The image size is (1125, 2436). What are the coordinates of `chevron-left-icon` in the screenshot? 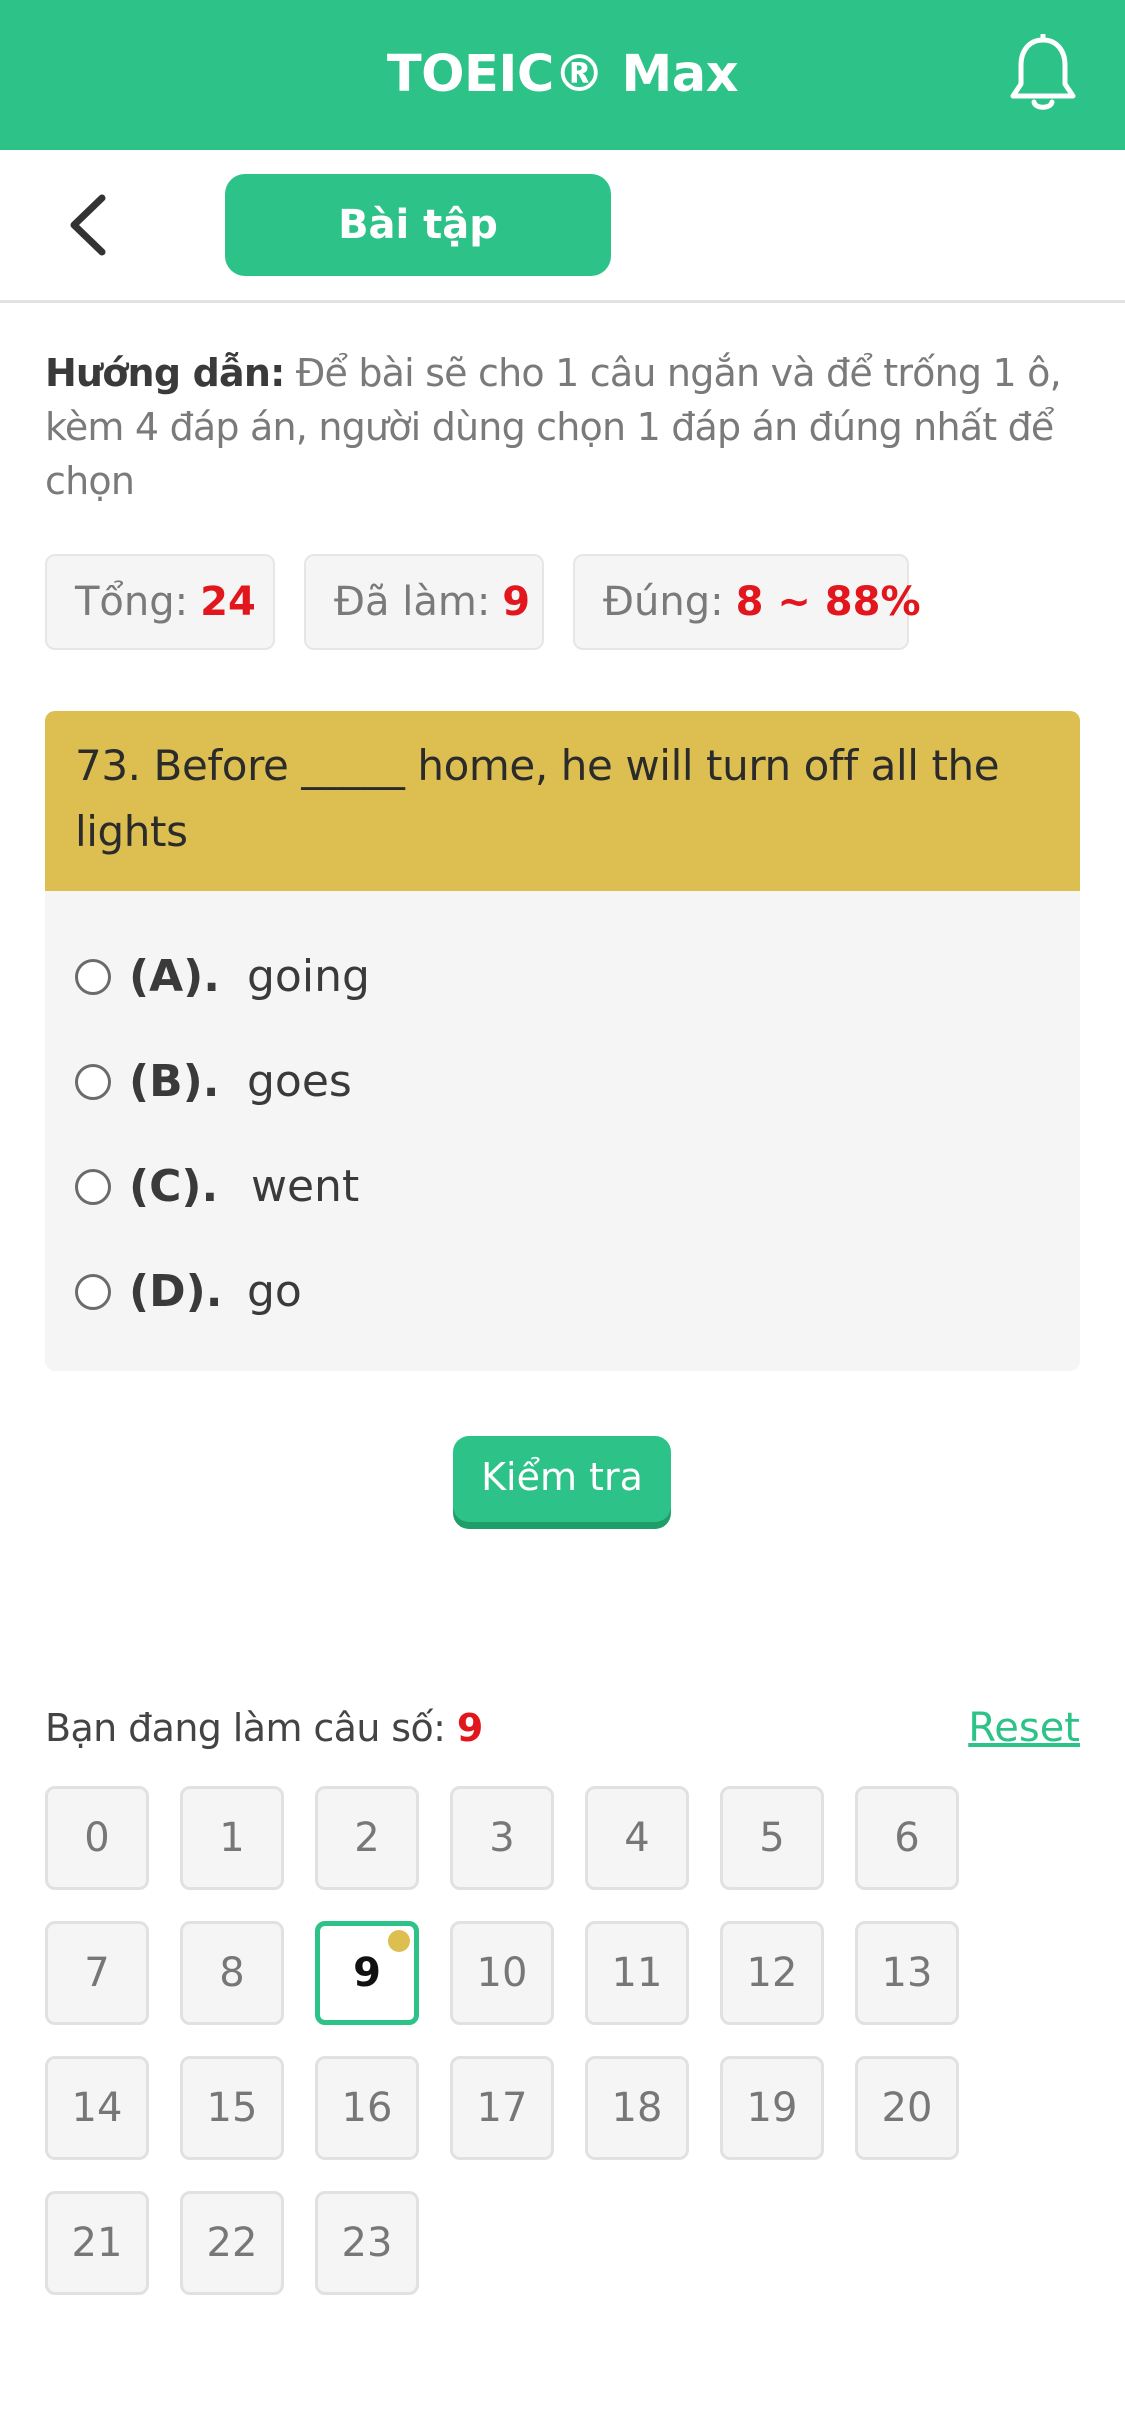 It's located at (90, 225).